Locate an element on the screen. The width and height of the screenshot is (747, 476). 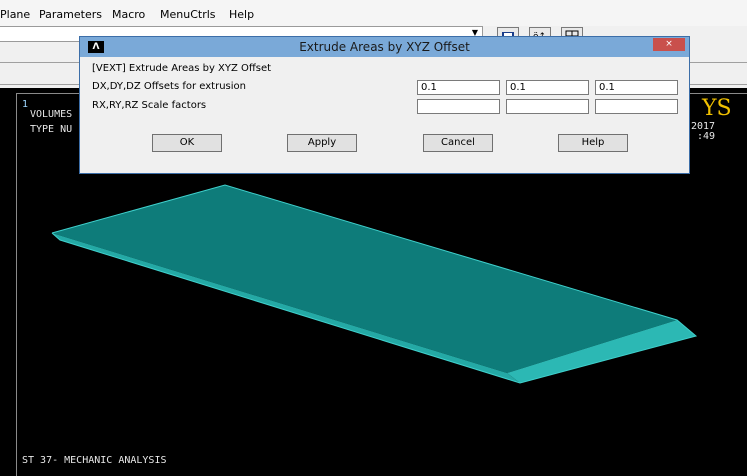
offsets-label: DX,DY,DZ Offsets for extrusion is located at coordinates (169, 86).